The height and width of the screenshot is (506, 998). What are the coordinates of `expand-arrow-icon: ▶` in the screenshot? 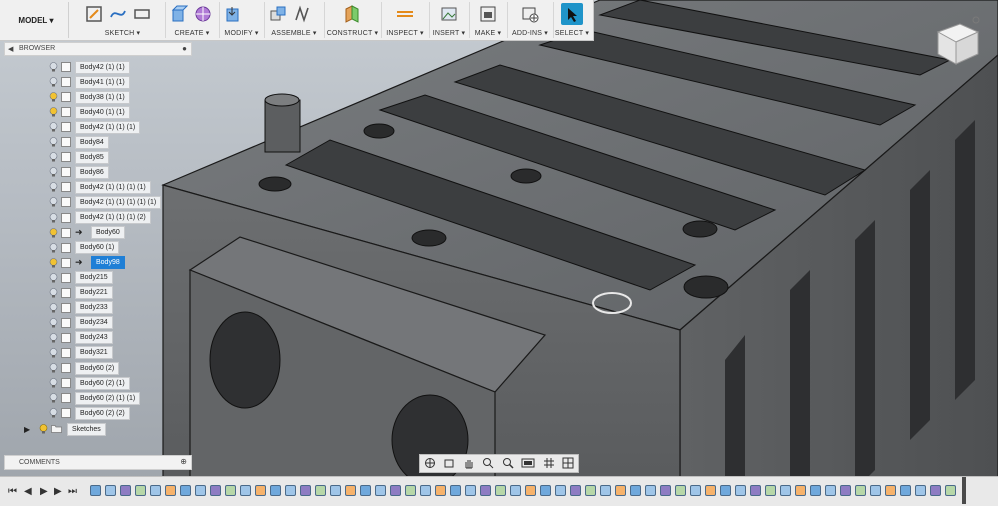 It's located at (29, 429).